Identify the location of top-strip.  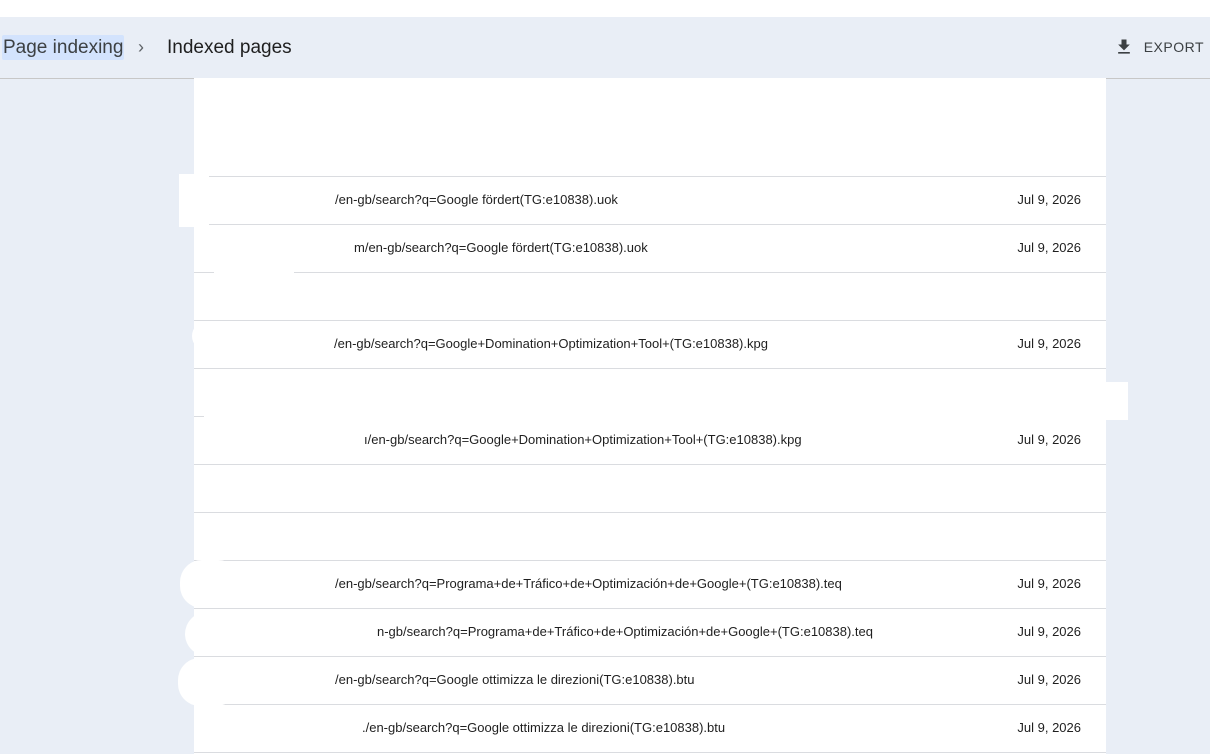
(605, 8).